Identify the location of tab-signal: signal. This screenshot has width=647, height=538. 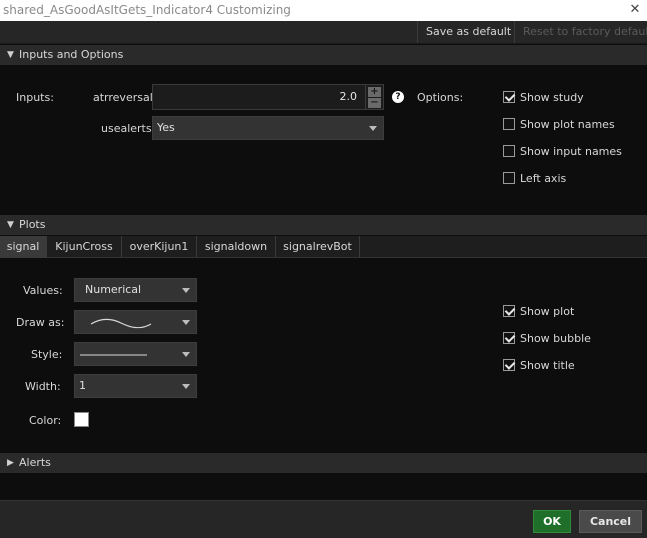
(23, 247).